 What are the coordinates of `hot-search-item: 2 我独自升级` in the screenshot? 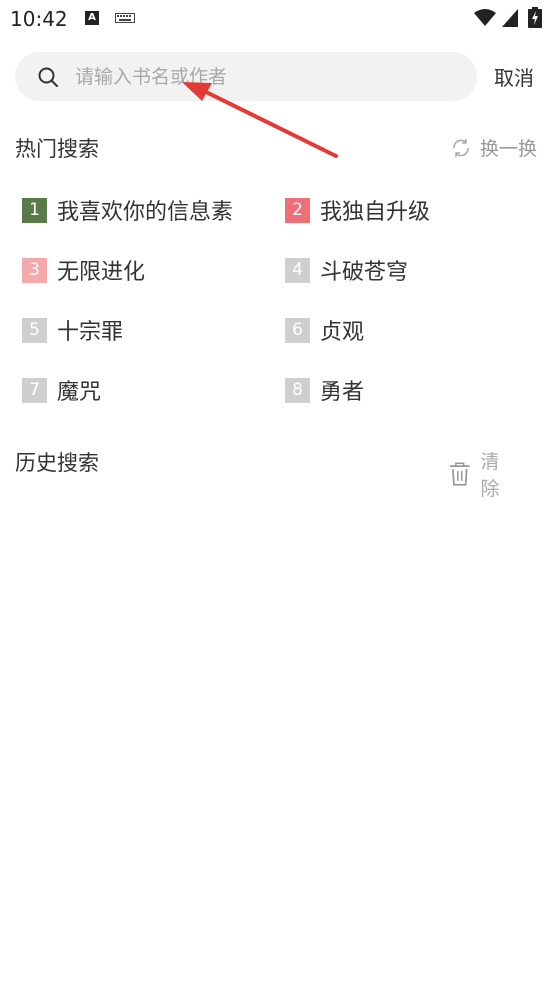 It's located at (357, 210).